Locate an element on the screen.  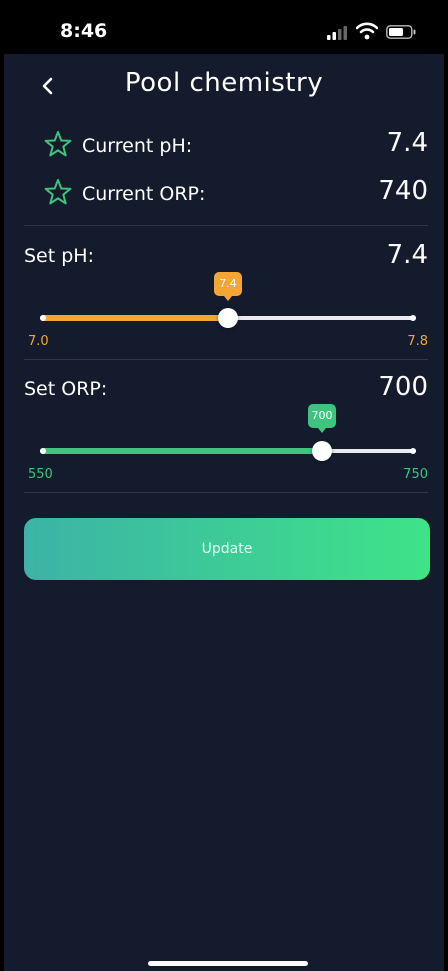
current-orp-value: 740 is located at coordinates (403, 191).